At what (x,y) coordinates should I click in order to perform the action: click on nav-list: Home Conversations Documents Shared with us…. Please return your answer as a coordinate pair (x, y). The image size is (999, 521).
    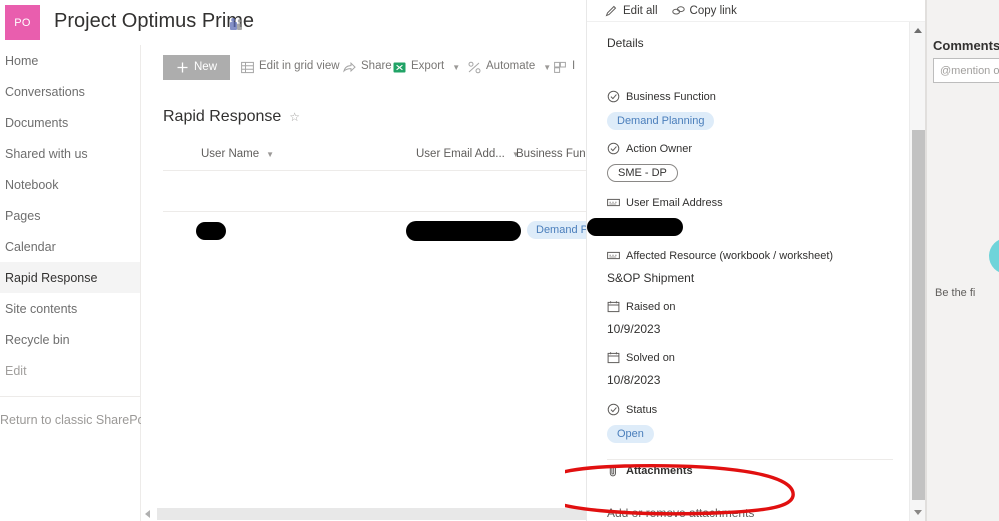
    Looking at the image, I should click on (70, 215).